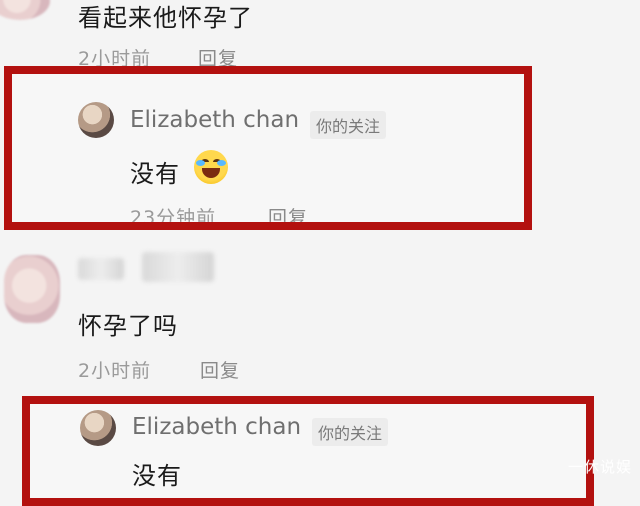 This screenshot has height=506, width=640. Describe the element at coordinates (128, 326) in the screenshot. I see `comment-text: 怀孕了吗` at that location.